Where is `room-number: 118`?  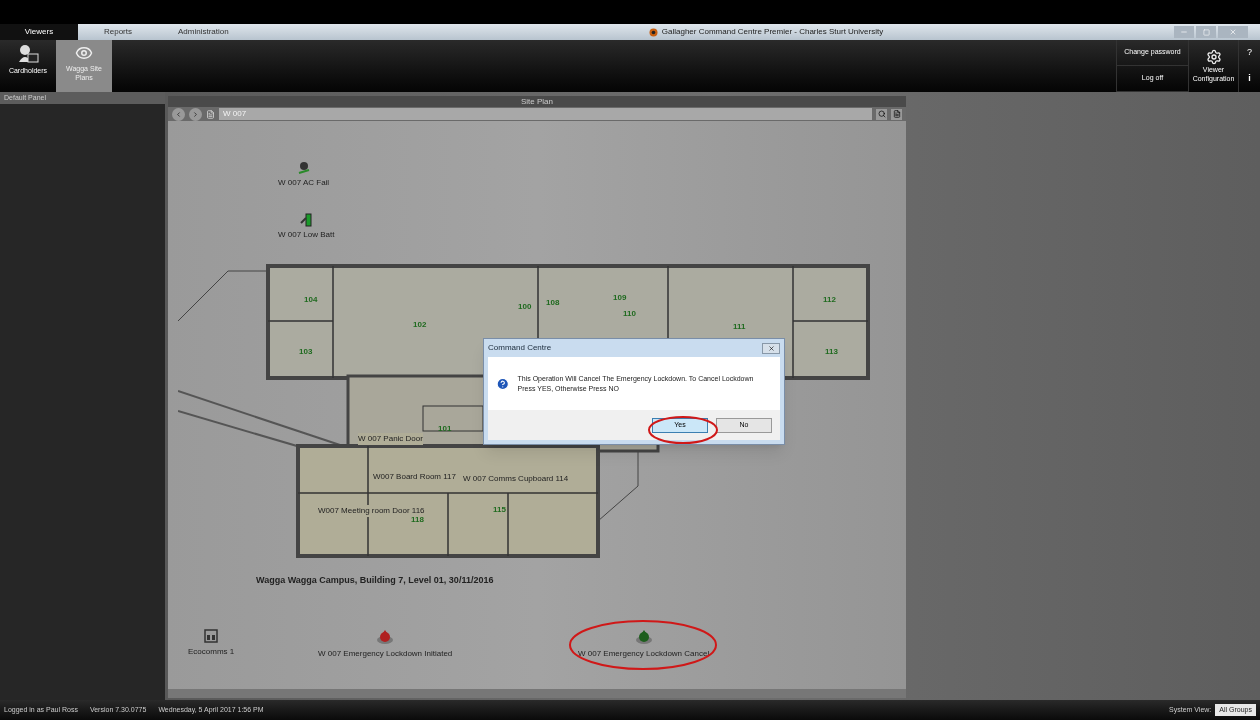 room-number: 118 is located at coordinates (417, 520).